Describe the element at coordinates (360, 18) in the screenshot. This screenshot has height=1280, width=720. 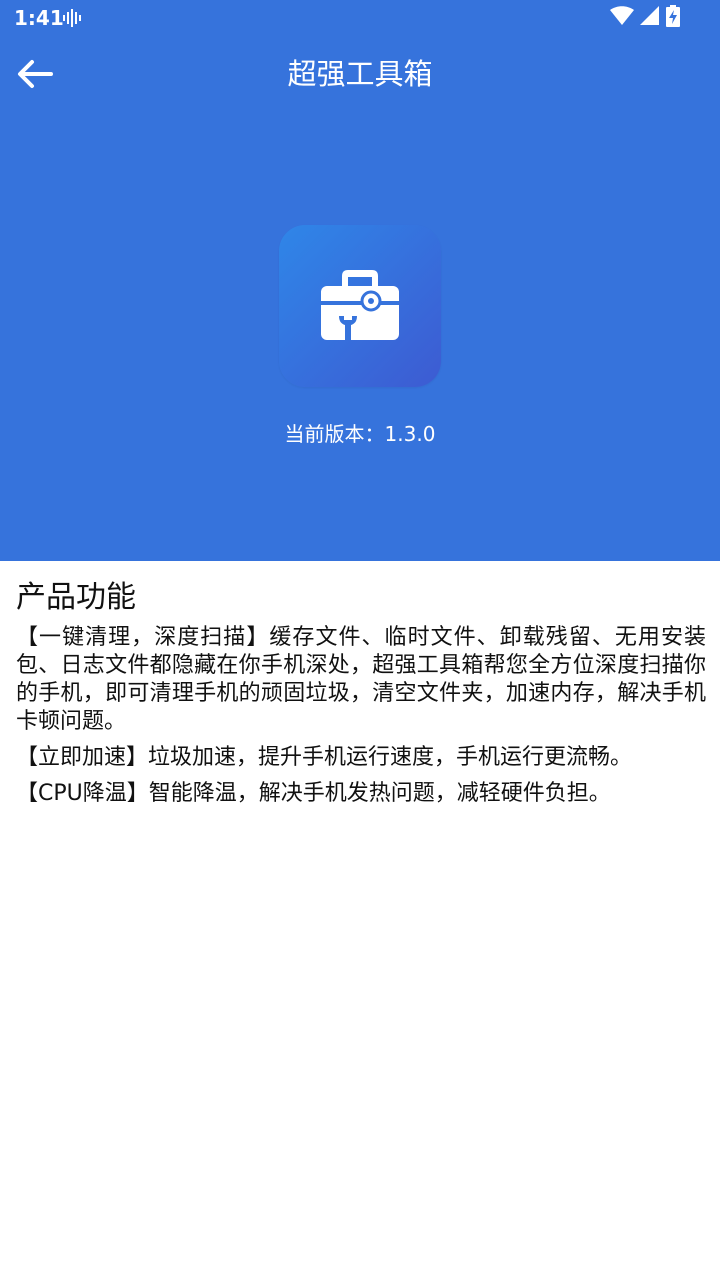
I see `status-bar: 1:41` at that location.